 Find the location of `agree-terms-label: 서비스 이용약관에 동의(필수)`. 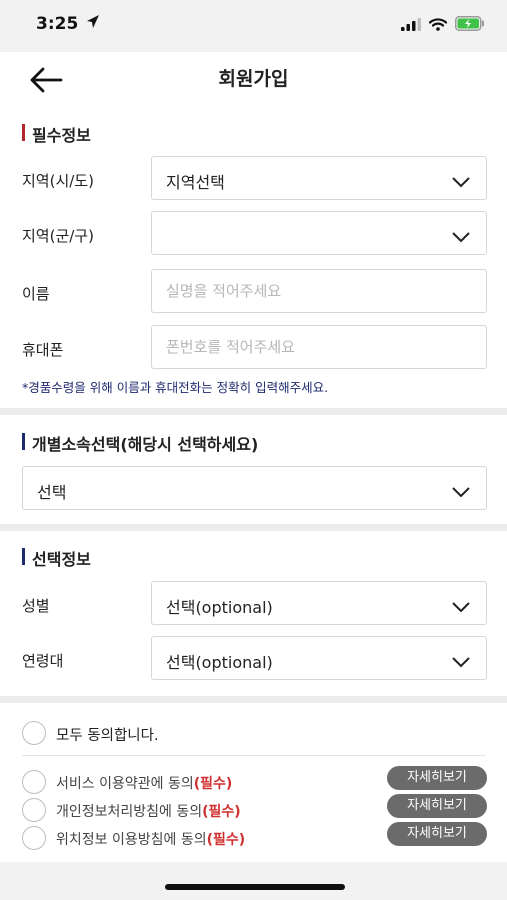

agree-terms-label: 서비스 이용약관에 동의(필수) is located at coordinates (144, 783).